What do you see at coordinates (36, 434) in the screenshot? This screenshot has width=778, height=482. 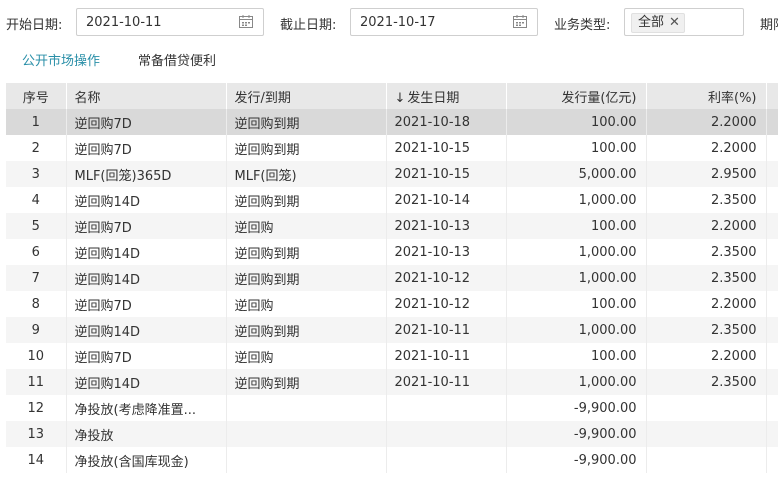 I see `cell-no: 13` at bounding box center [36, 434].